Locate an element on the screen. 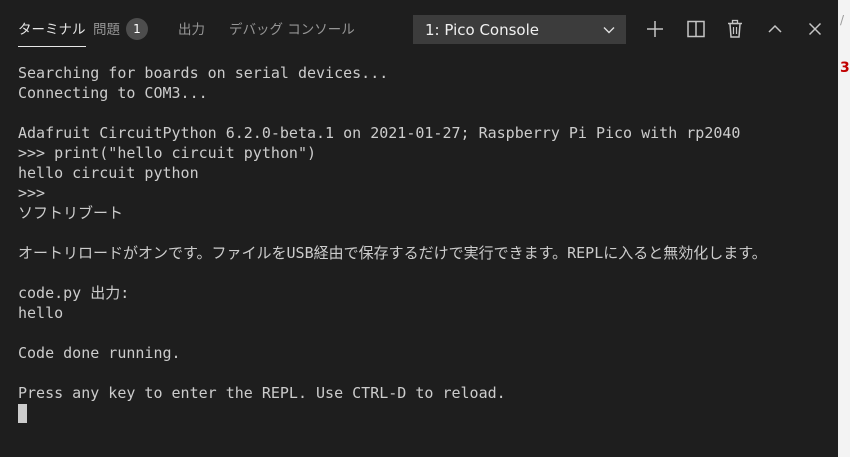  terminal-line: hello is located at coordinates (41, 313).